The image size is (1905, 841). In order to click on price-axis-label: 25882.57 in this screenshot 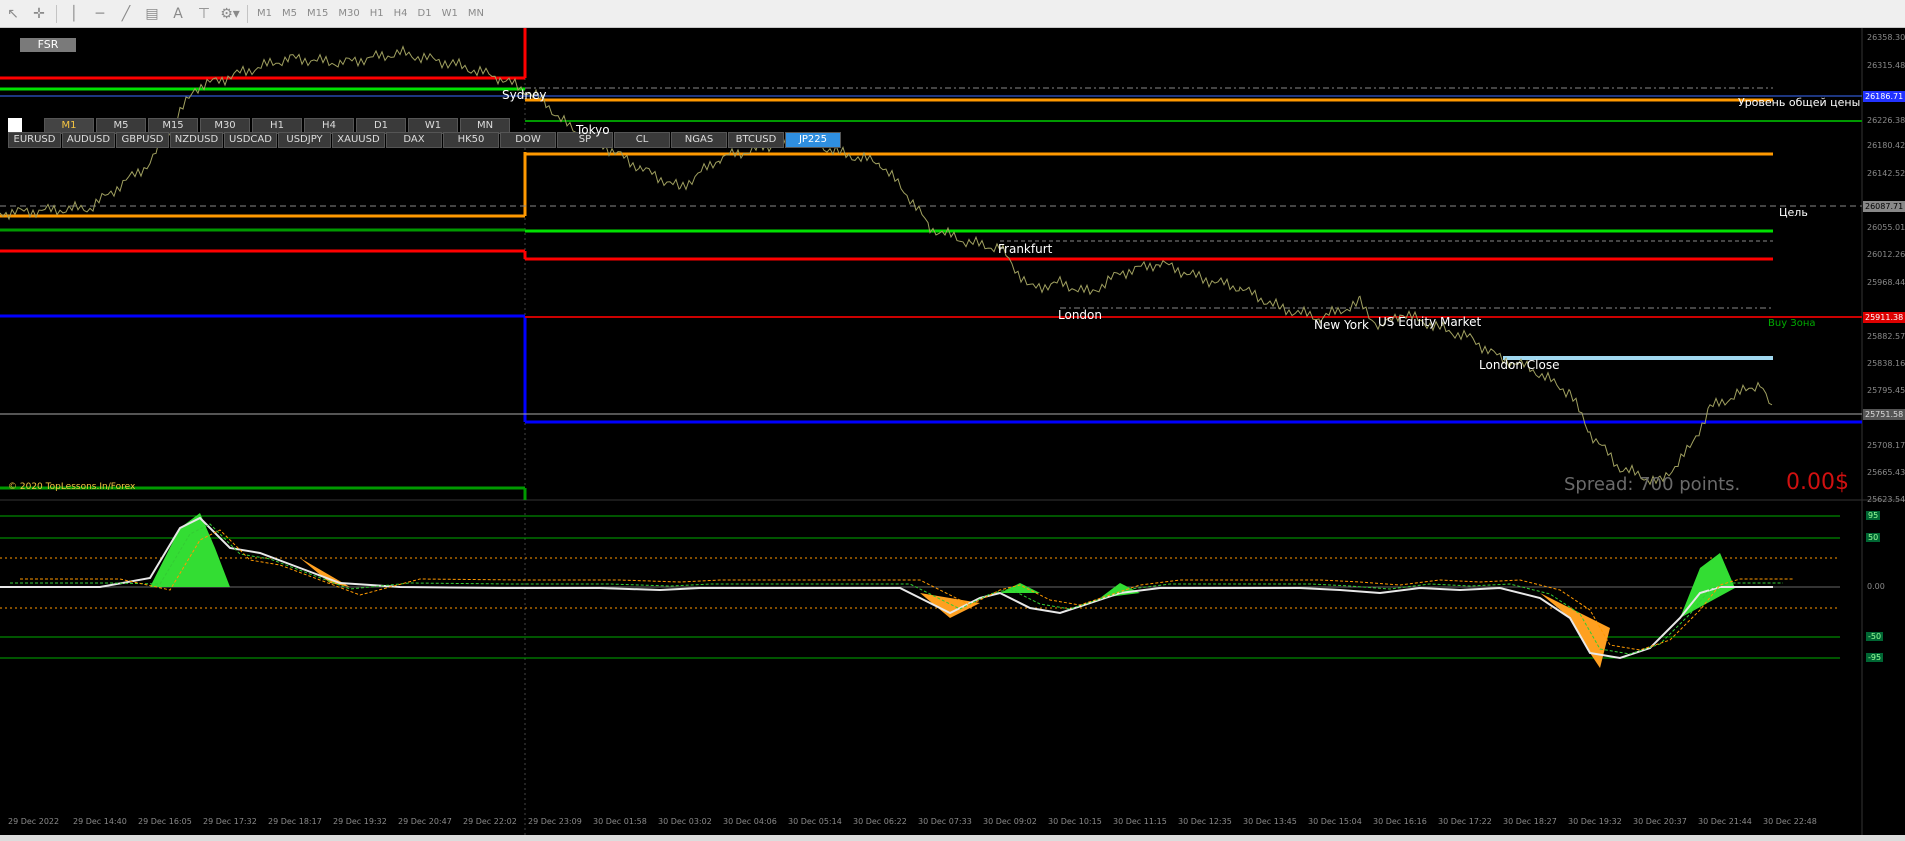, I will do `click(1886, 336)`.